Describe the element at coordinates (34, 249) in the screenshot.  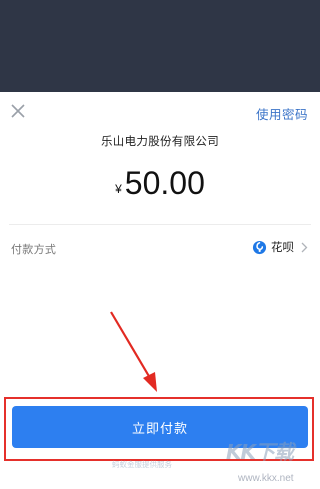
I see `payment-method-label: 付款方式` at that location.